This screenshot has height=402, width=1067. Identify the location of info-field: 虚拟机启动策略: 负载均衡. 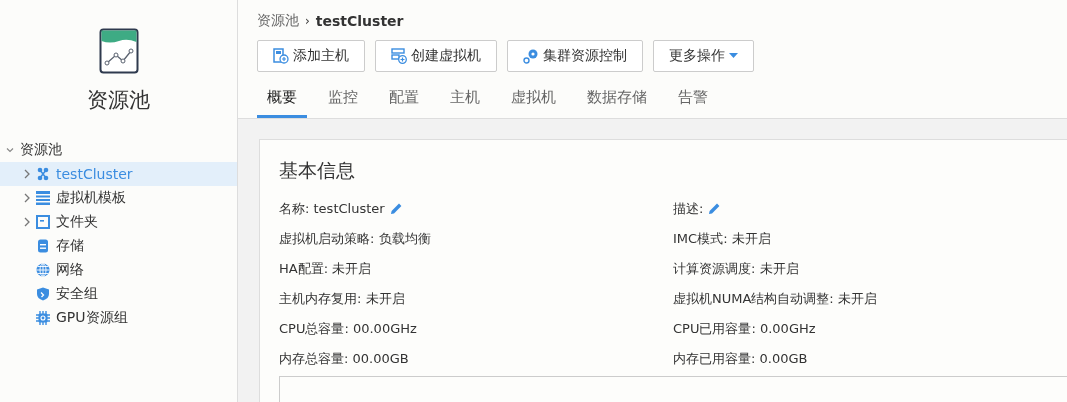
(355, 239).